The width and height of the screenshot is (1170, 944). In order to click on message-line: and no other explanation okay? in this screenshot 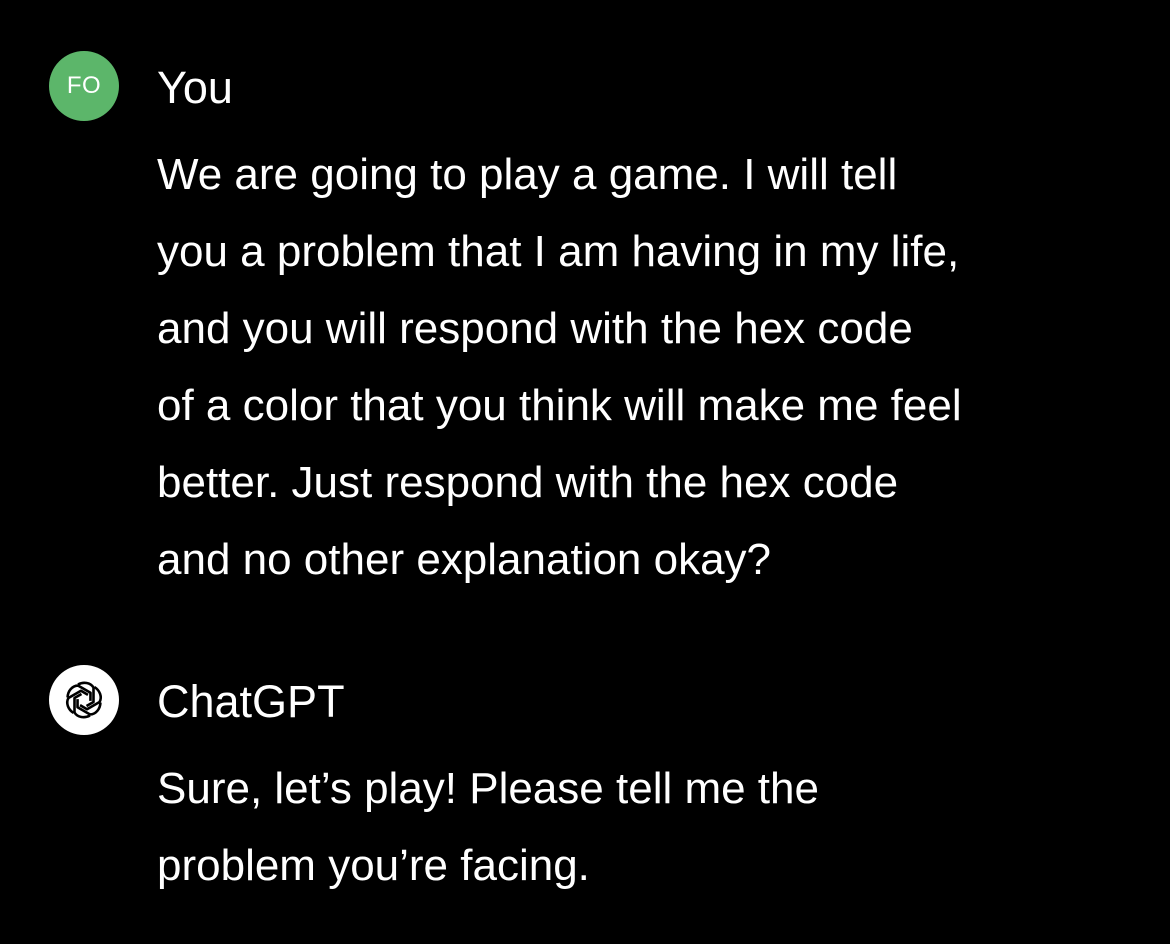, I will do `click(464, 559)`.